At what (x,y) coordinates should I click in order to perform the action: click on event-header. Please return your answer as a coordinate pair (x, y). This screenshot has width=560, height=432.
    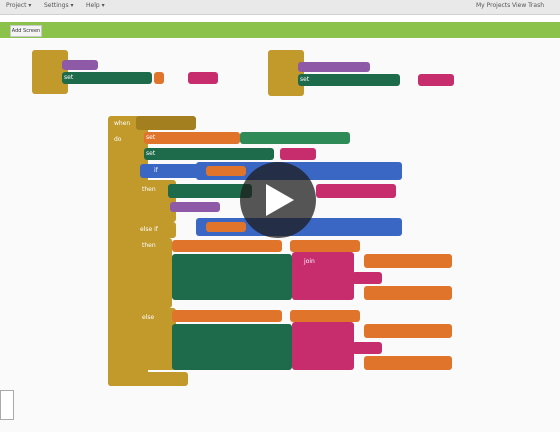
    Looking at the image, I should click on (166, 123).